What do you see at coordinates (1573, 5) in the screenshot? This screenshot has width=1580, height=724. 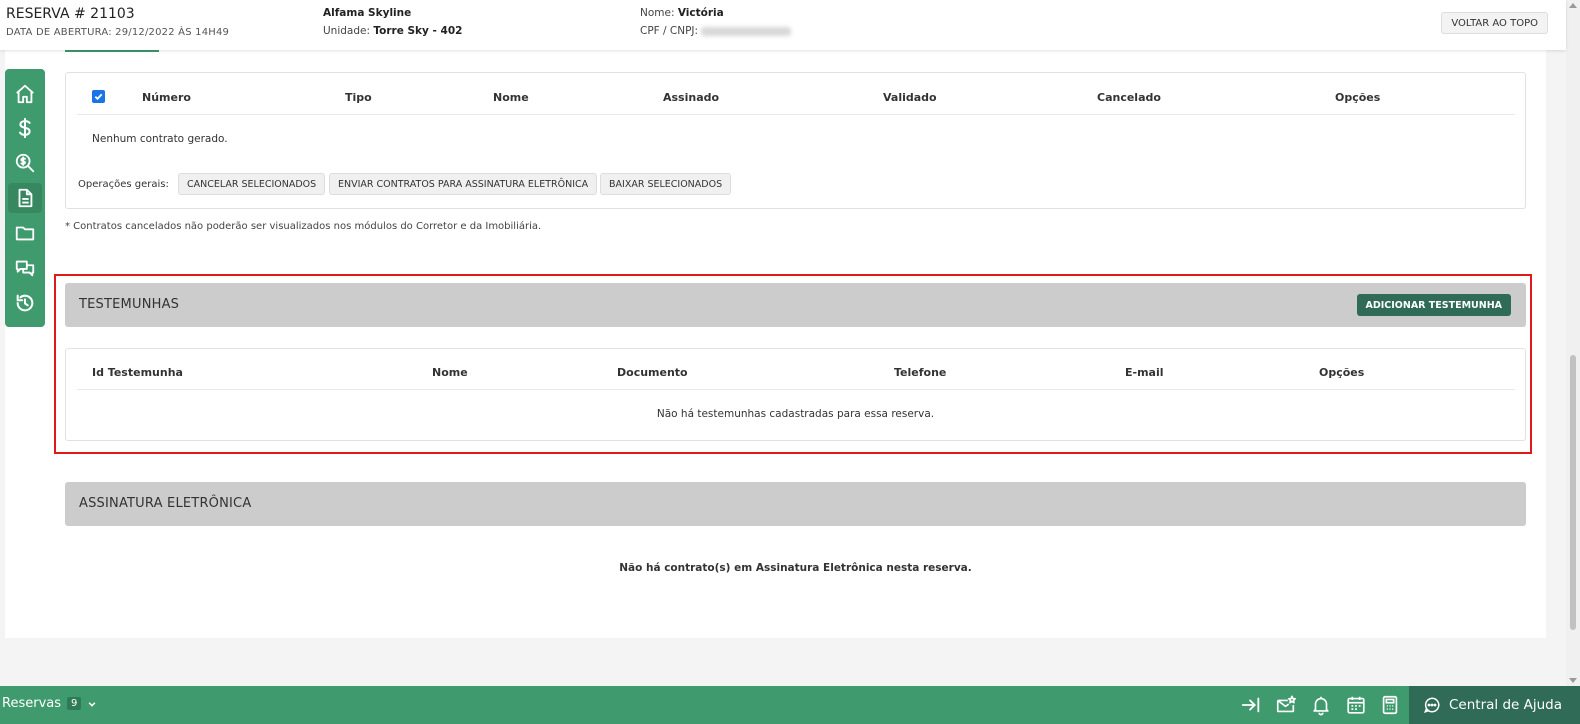 I see `scroll-up-icon` at bounding box center [1573, 5].